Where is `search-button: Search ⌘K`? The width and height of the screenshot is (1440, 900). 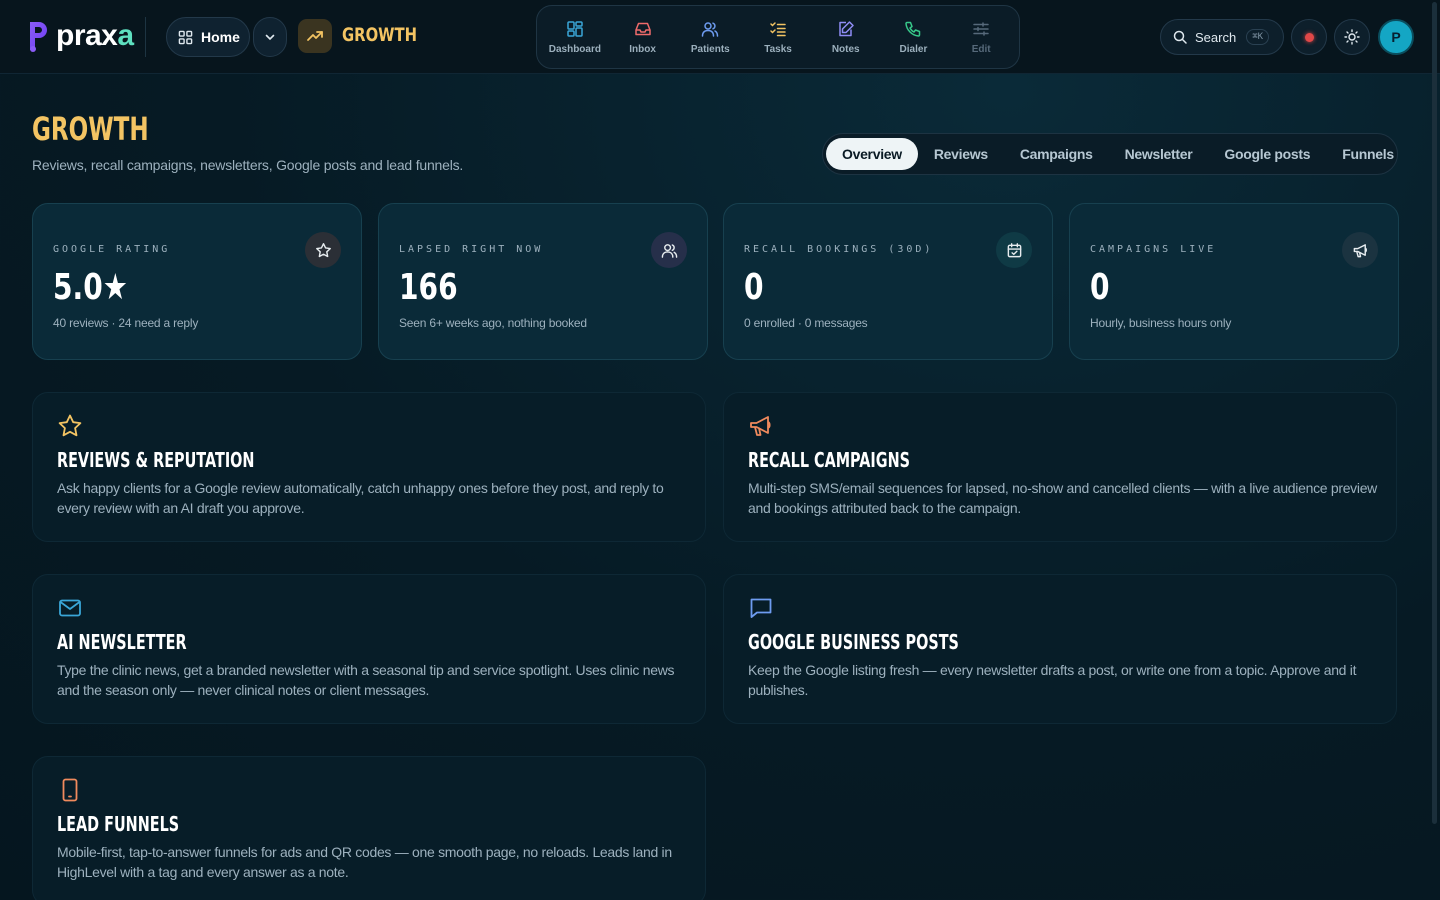
search-button: Search ⌘K is located at coordinates (1222, 37).